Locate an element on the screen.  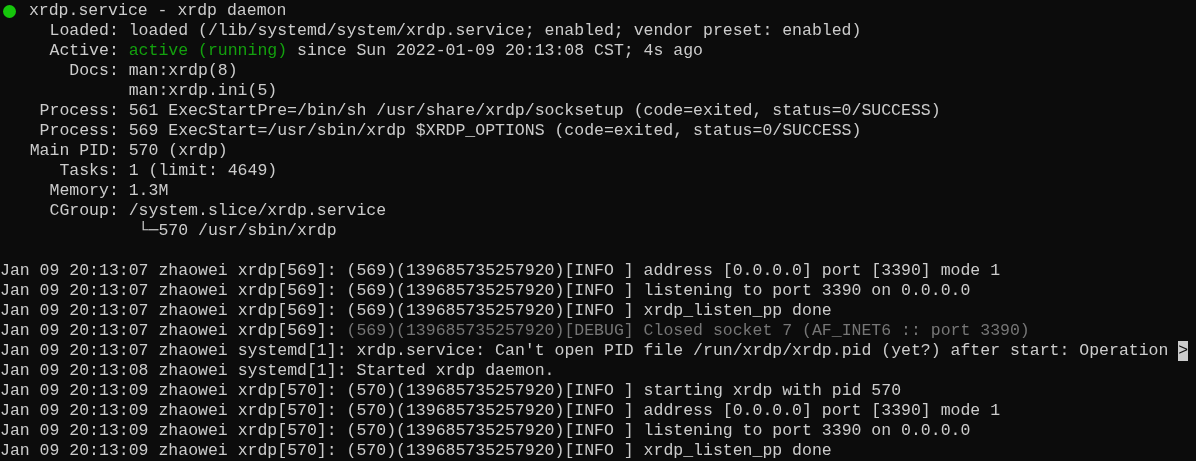
field-value: since Sun 2022-01-09 20:13:08 CST; 4s ago is located at coordinates (499, 51).